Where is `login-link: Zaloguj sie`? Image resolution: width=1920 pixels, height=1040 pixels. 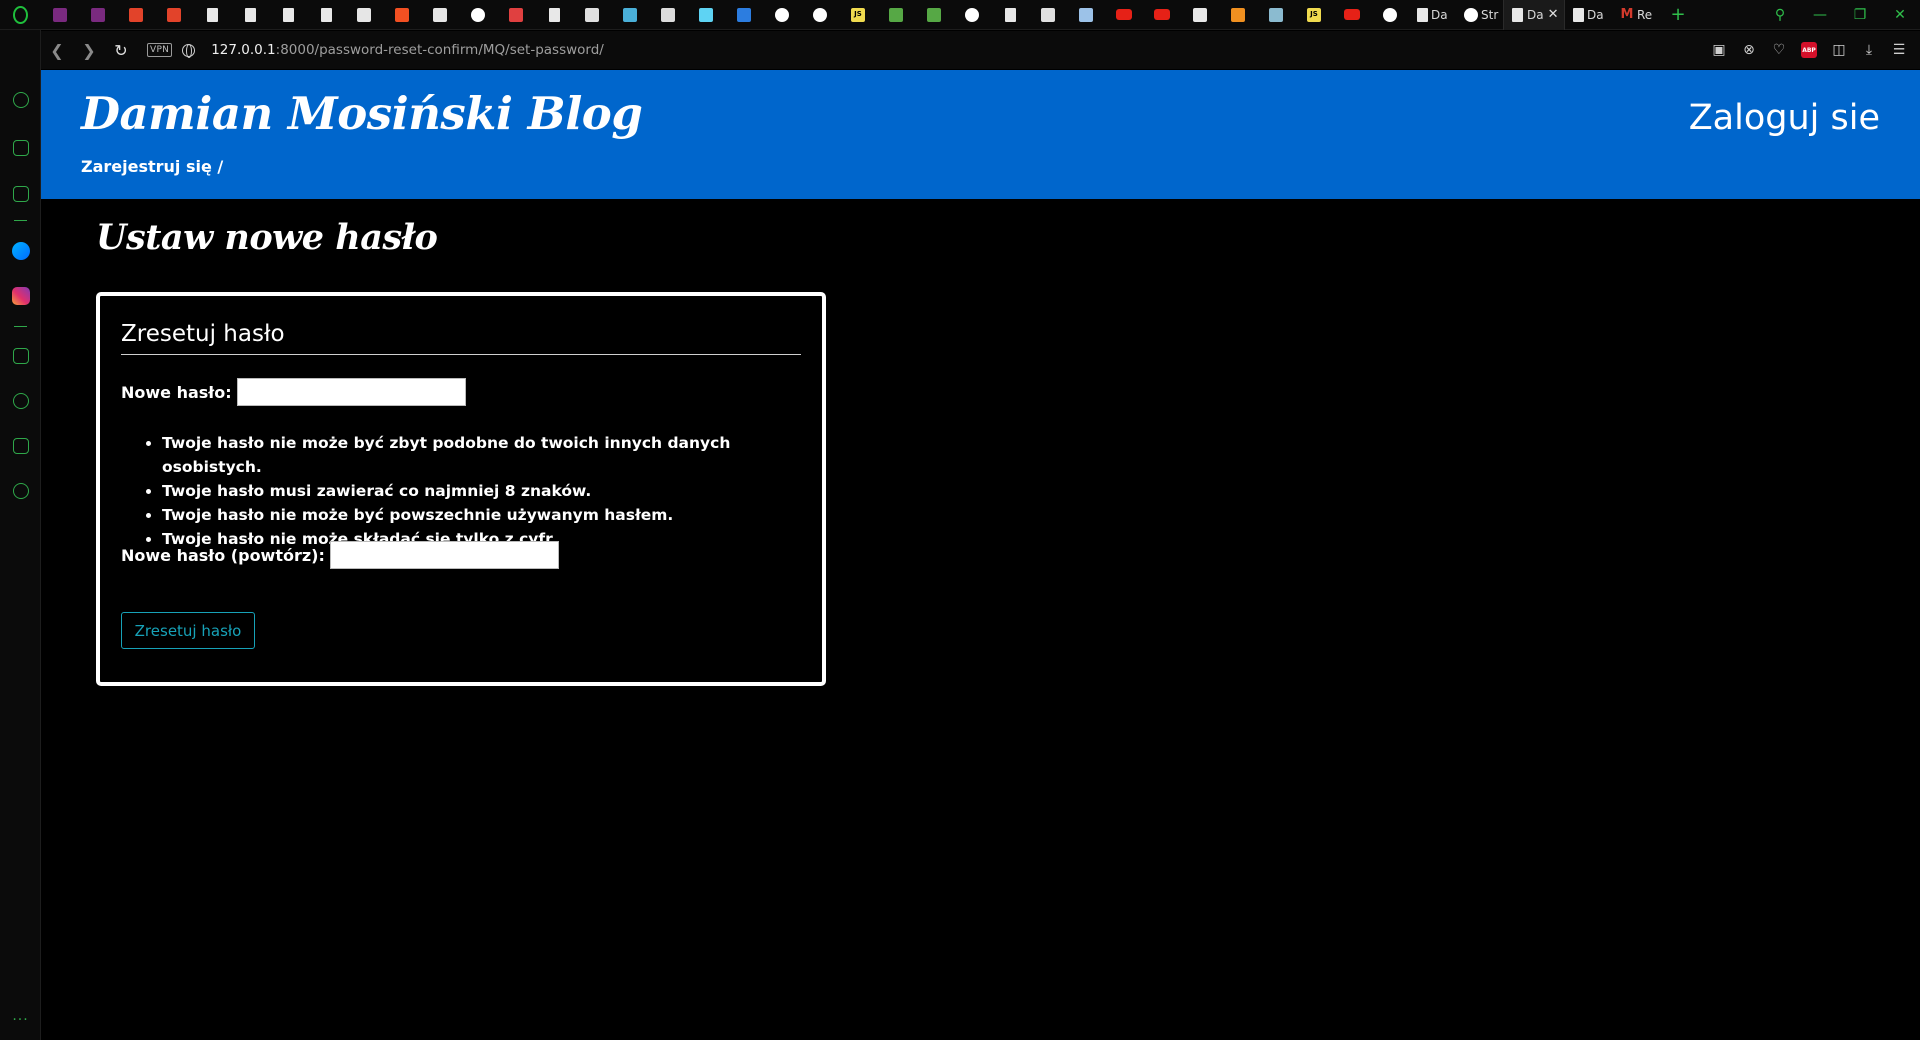 login-link: Zaloguj sie is located at coordinates (1784, 118).